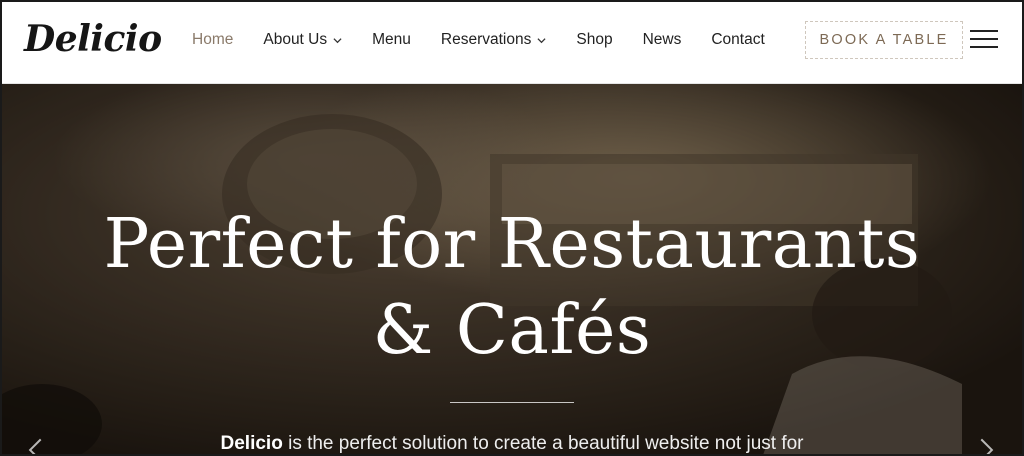 The height and width of the screenshot is (456, 1024). I want to click on hero-title-line2: & Cafés, so click(512, 330).